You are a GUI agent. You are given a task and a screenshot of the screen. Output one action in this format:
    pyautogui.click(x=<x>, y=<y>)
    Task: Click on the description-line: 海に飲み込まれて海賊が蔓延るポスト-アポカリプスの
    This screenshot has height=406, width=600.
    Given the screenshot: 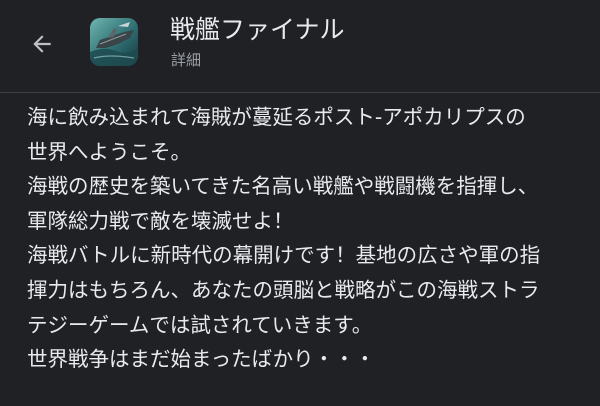 What is the action you would take?
    pyautogui.click(x=276, y=117)
    